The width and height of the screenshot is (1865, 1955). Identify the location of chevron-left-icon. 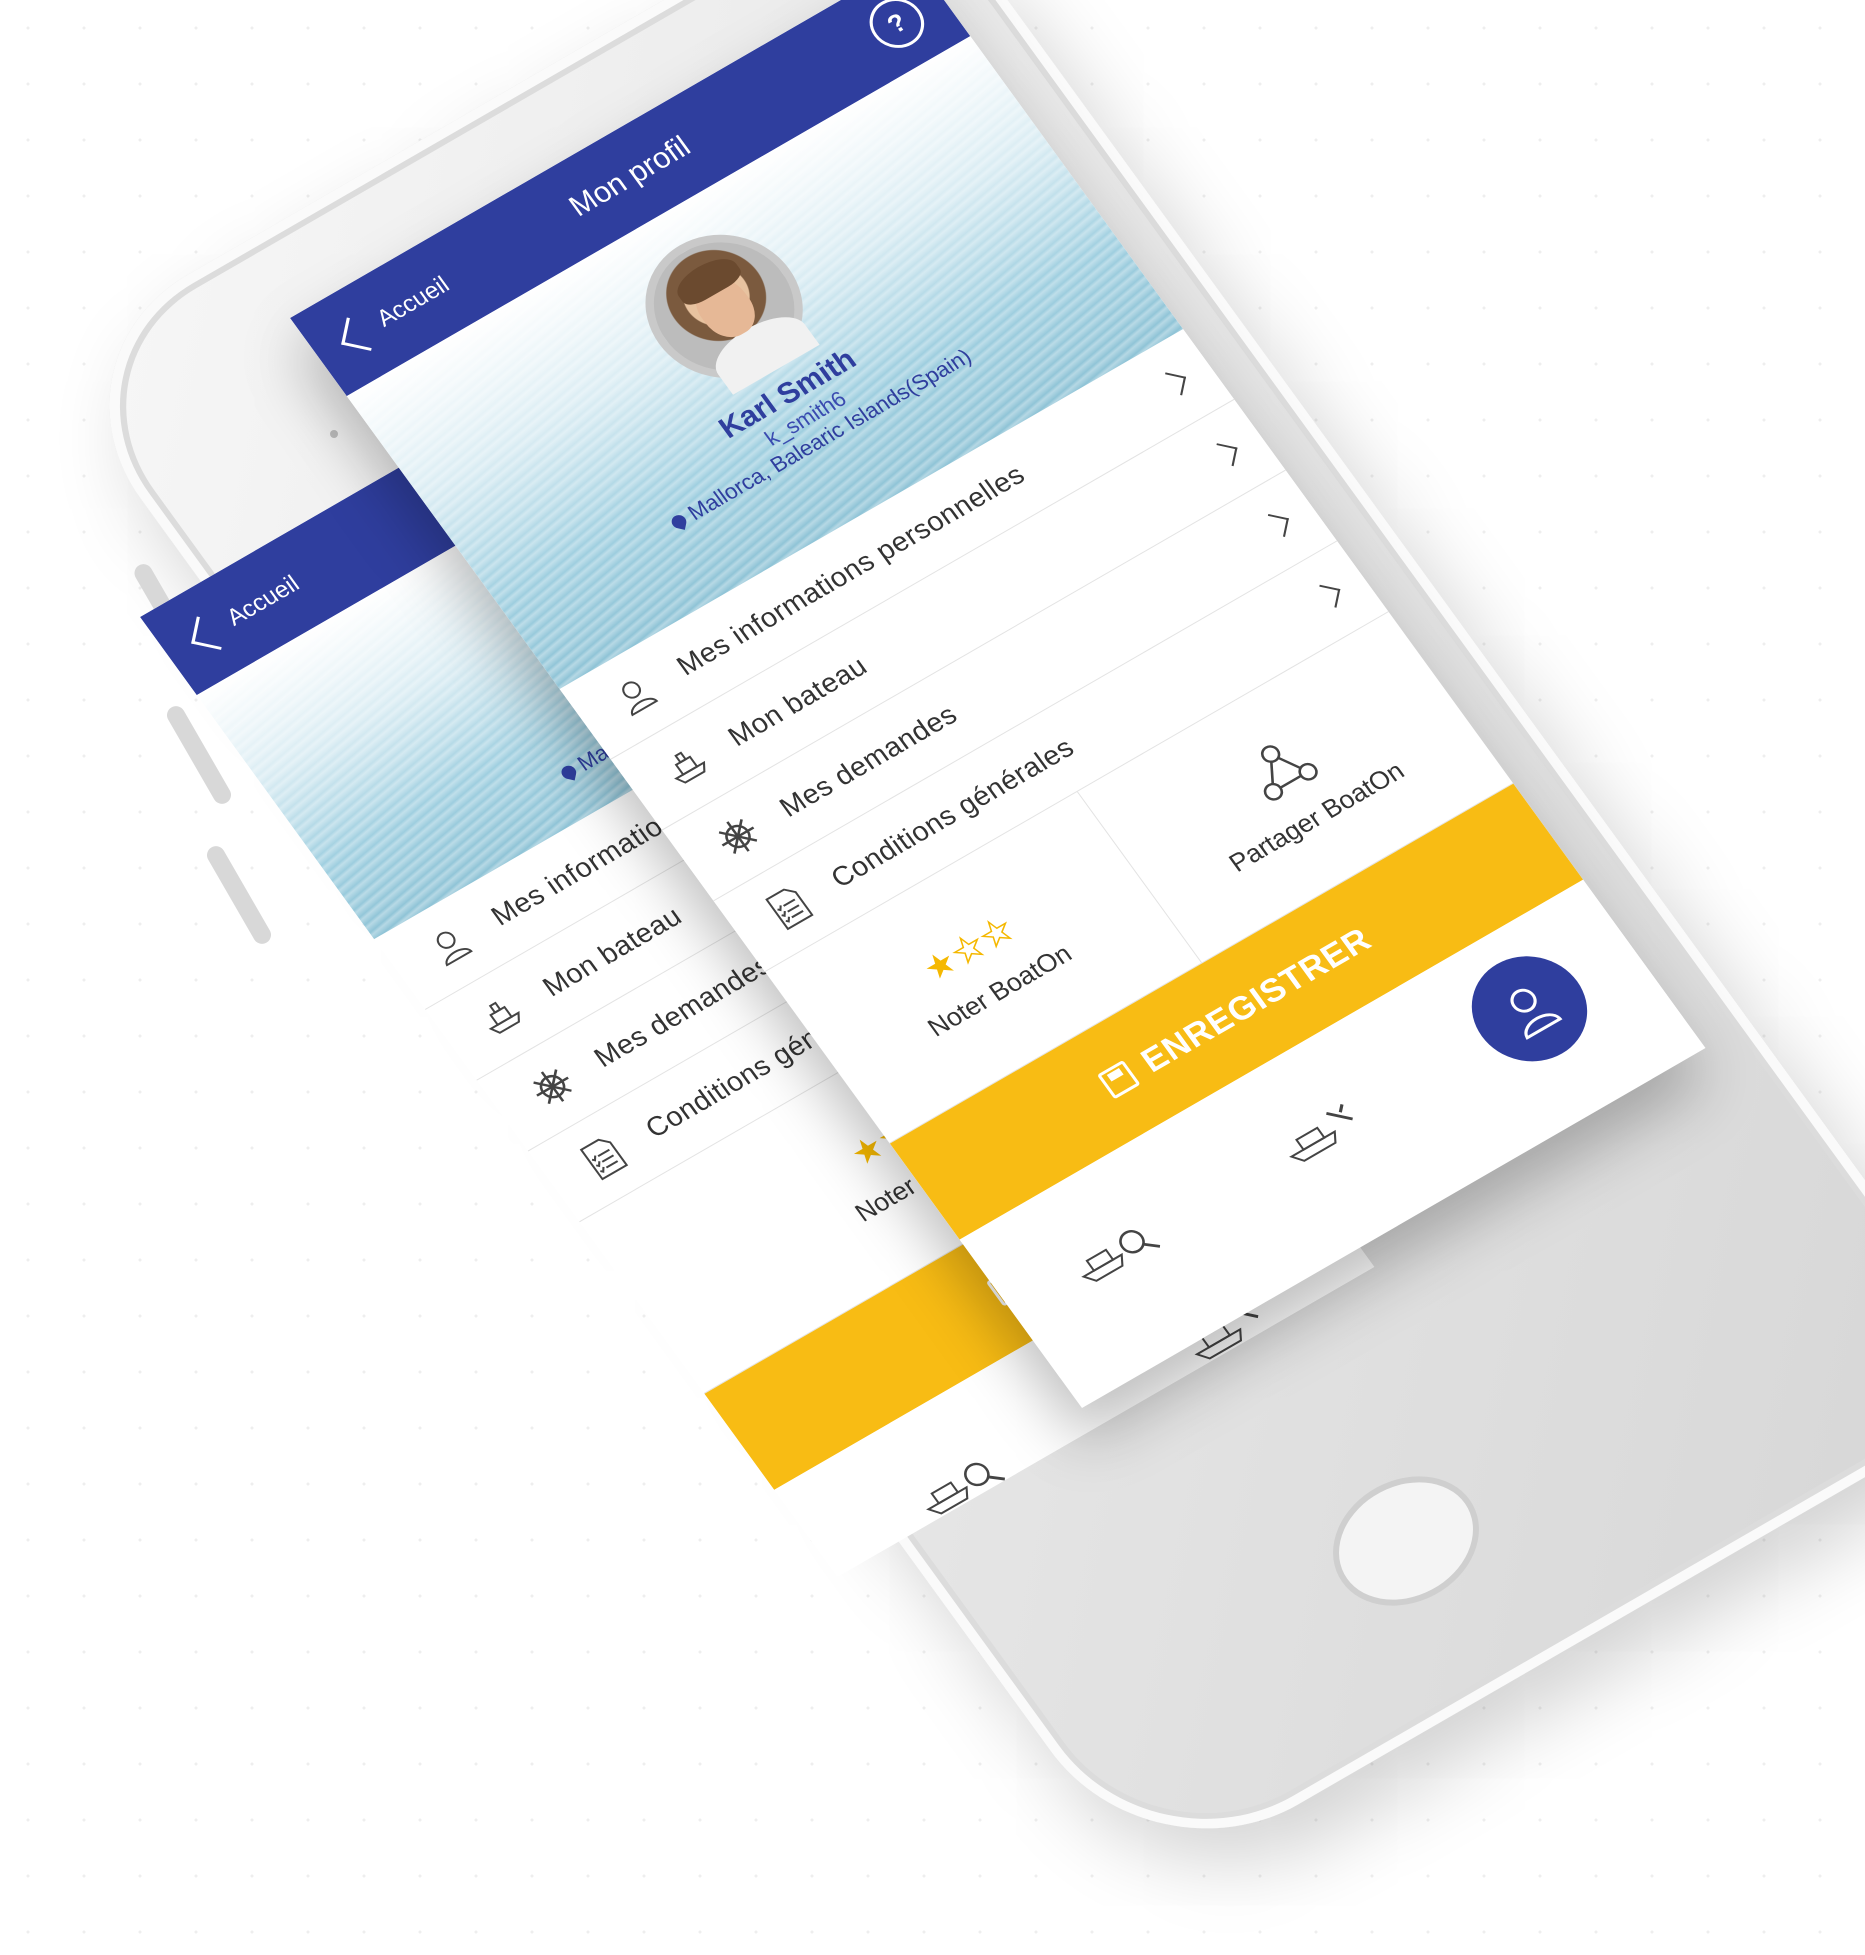
(208, 633).